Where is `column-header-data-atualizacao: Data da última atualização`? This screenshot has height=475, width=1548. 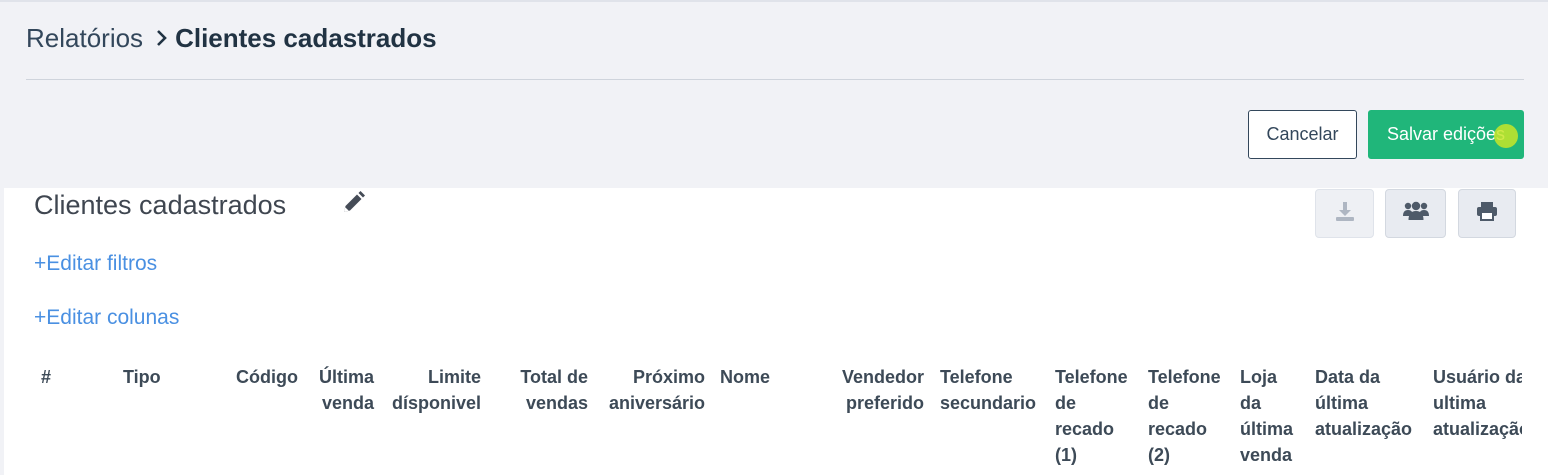
column-header-data-atualizacao: Data da última atualização is located at coordinates (1363, 403).